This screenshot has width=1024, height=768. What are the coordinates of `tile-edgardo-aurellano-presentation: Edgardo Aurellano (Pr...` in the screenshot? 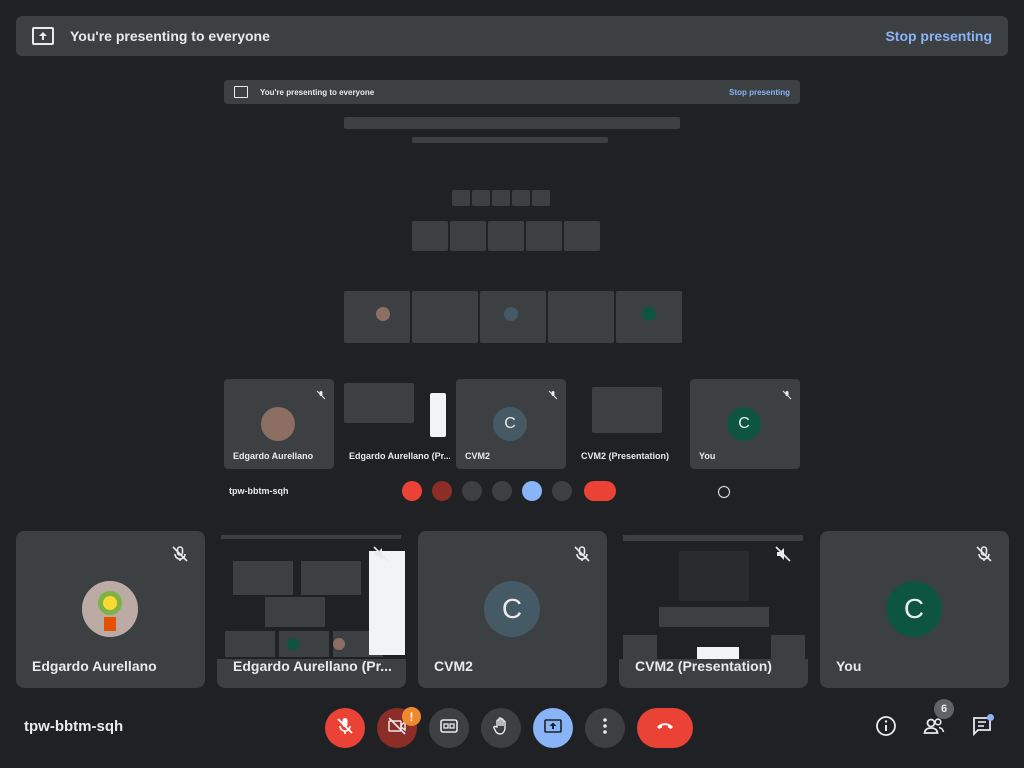 It's located at (311, 609).